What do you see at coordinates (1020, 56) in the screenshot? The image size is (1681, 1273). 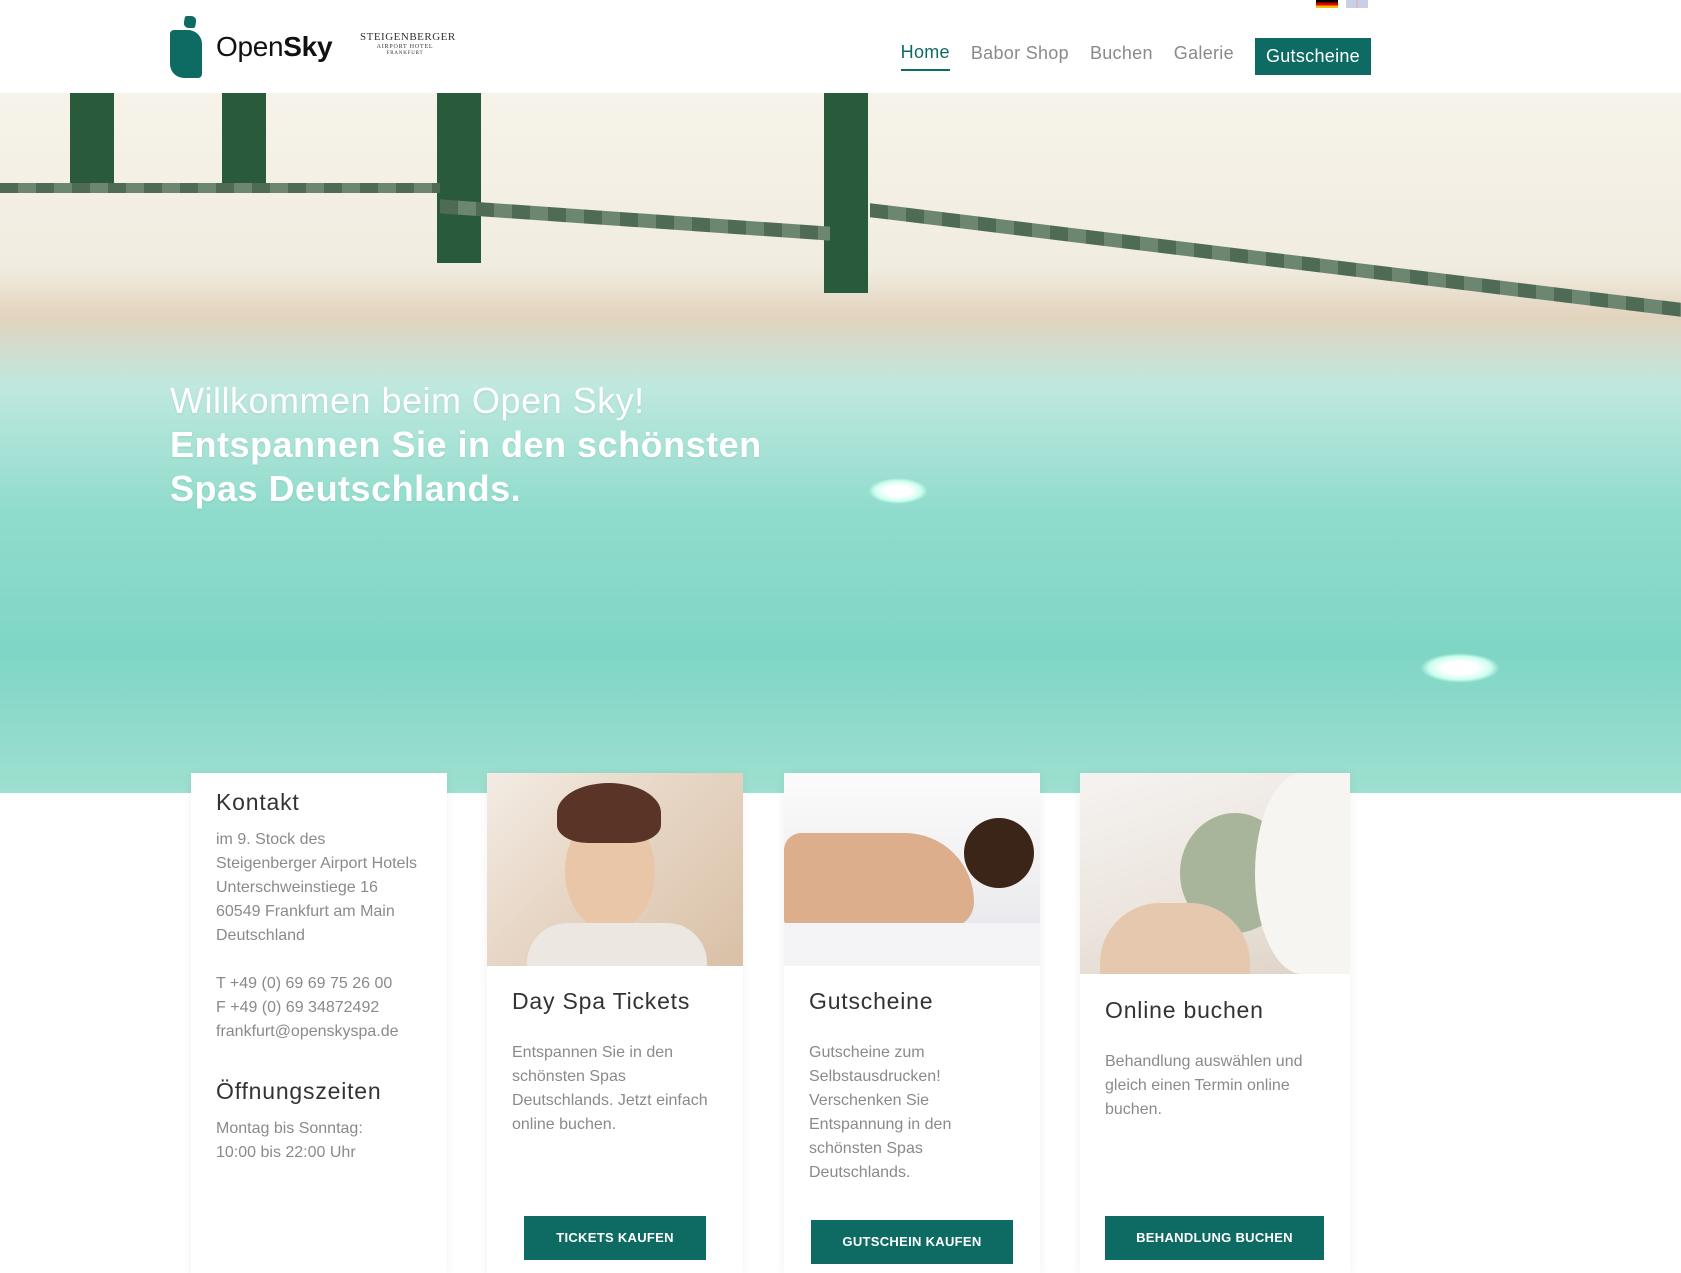 I see `nav-babor-shop: Babor Shop` at bounding box center [1020, 56].